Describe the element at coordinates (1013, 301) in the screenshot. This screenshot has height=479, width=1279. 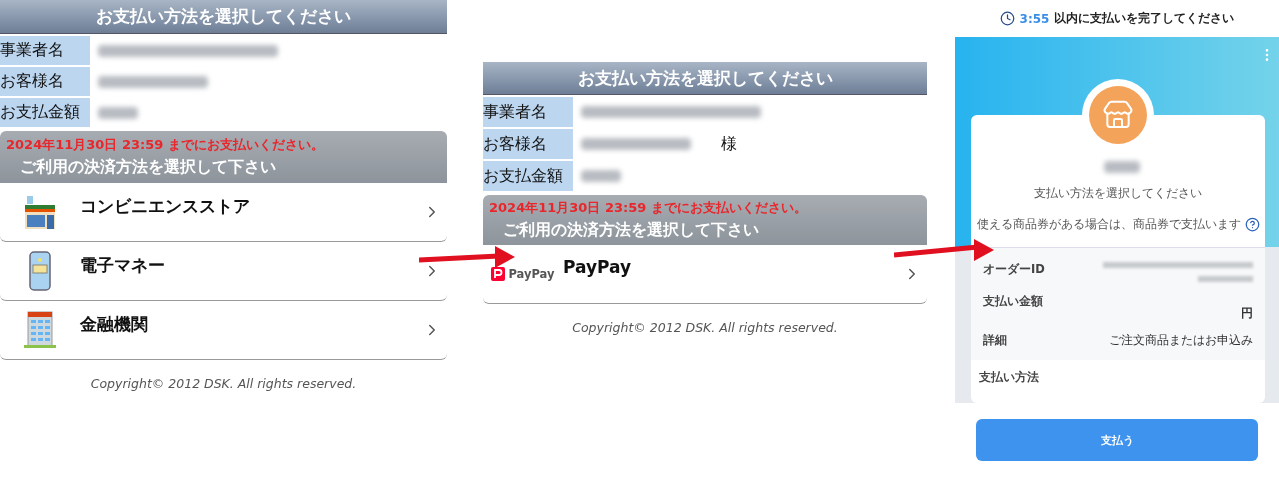
I see `detail-label: 支払い金額` at that location.